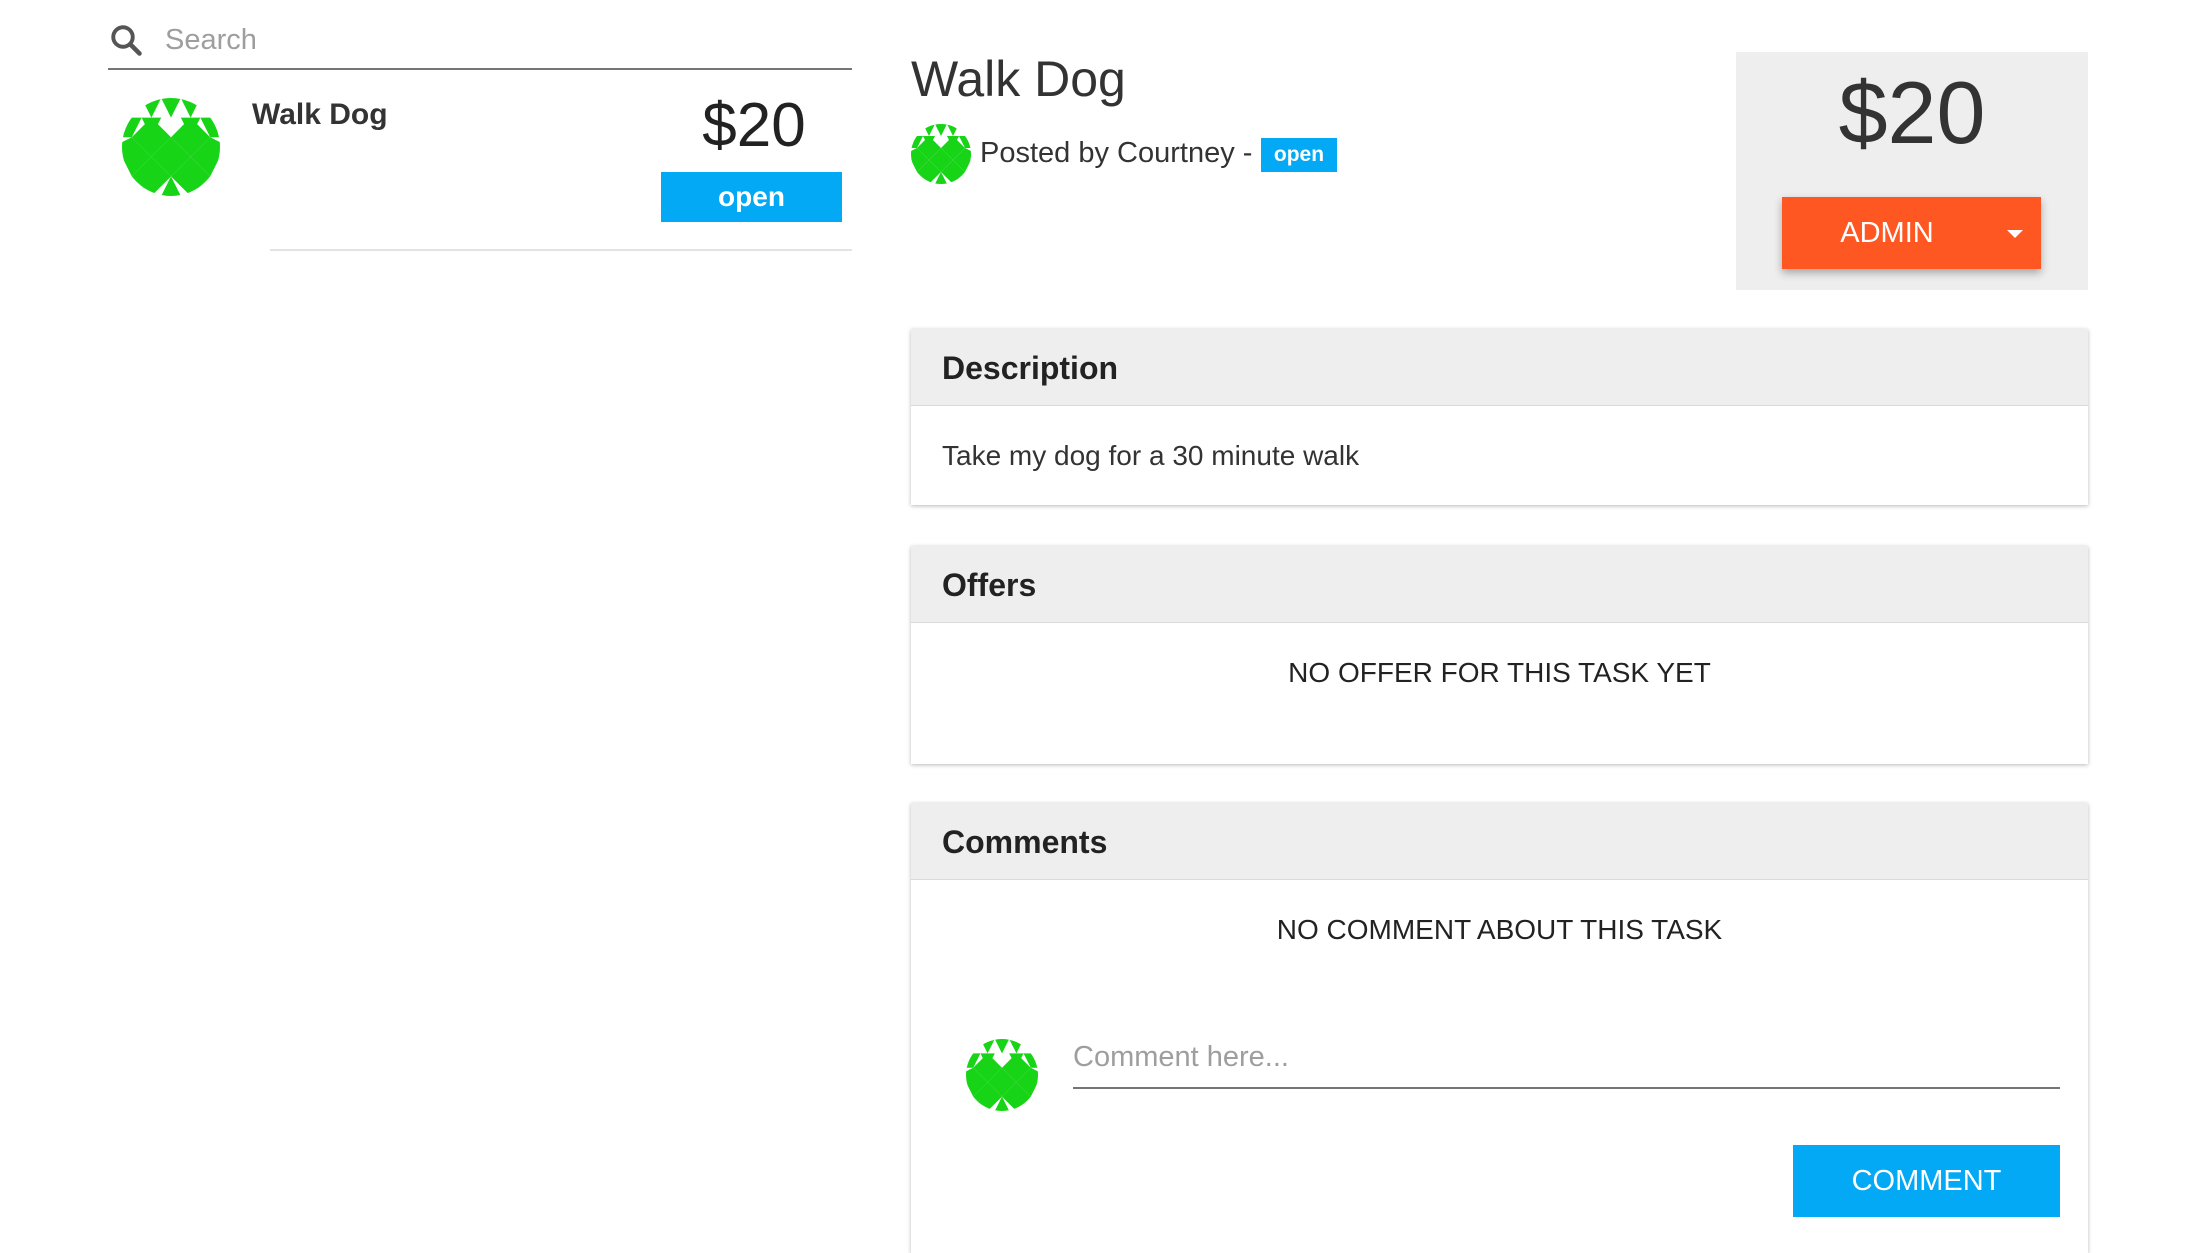 The image size is (2192, 1253). I want to click on search-icon, so click(126, 40).